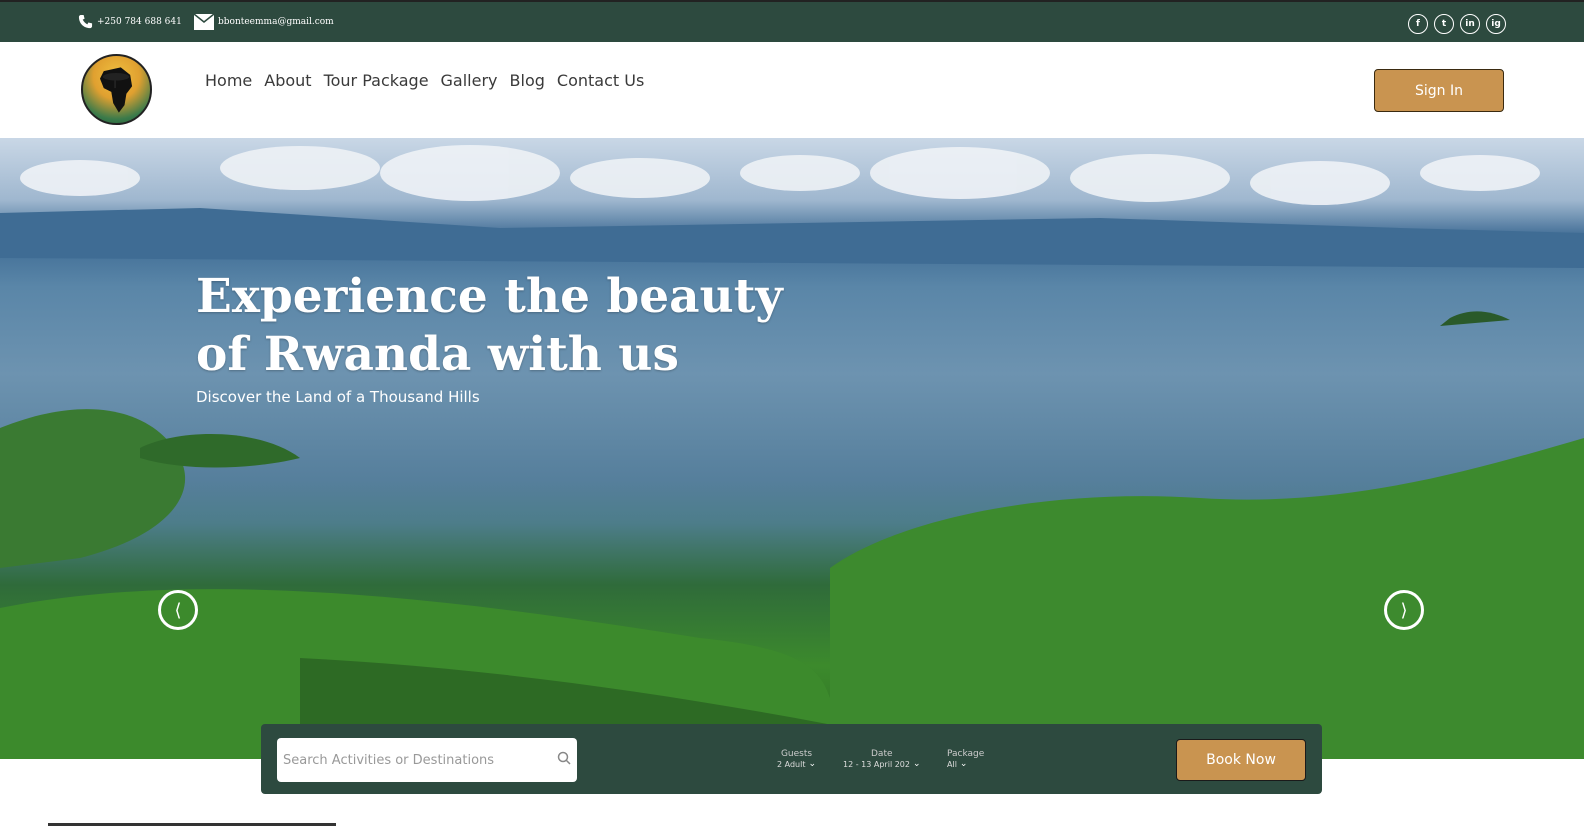  I want to click on chevron-right-icon: ⟩, so click(1404, 610).